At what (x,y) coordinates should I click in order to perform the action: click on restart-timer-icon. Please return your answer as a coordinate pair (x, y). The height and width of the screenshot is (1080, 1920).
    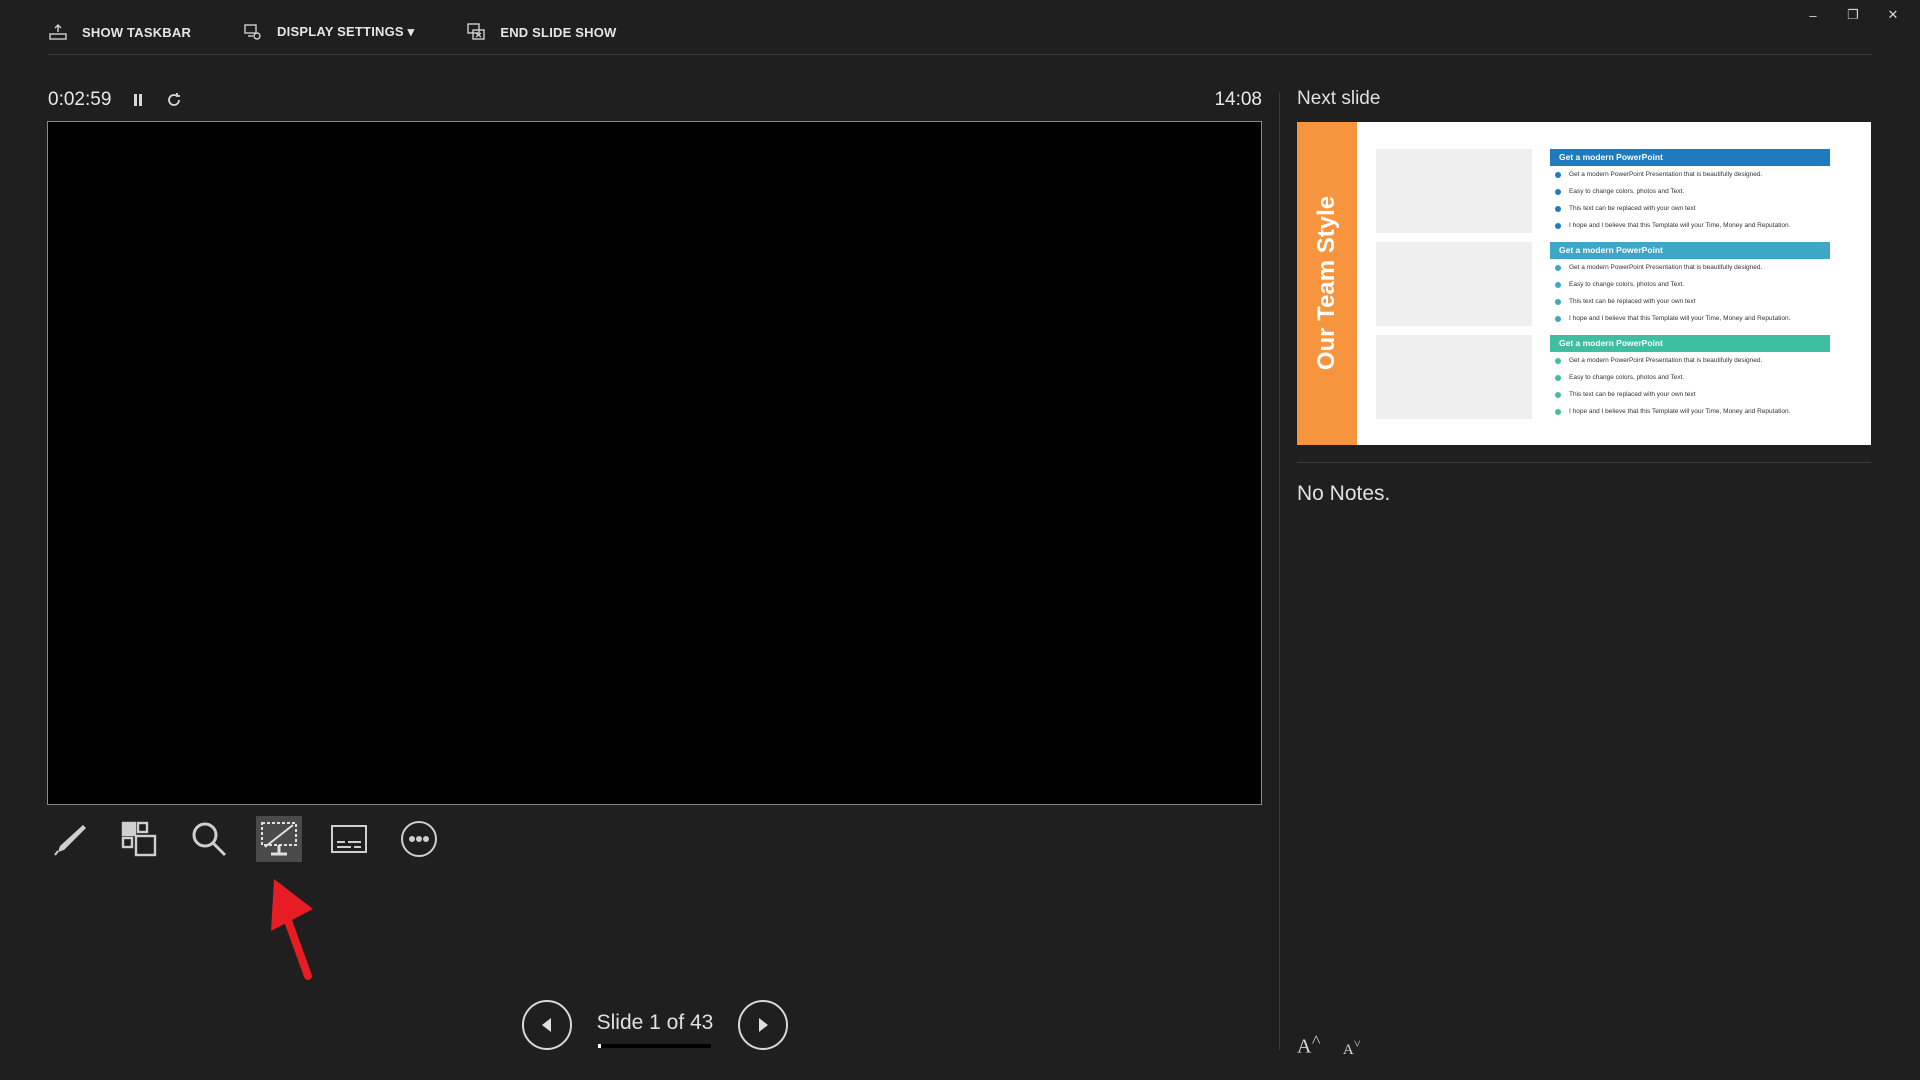
    Looking at the image, I should click on (174, 100).